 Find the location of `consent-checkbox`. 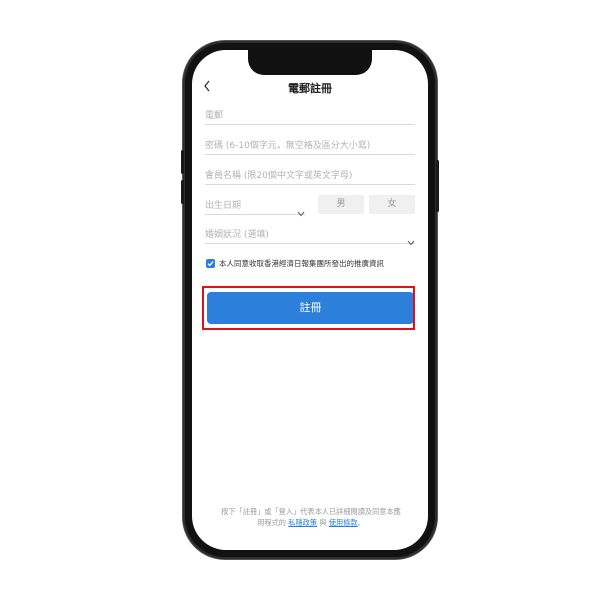

consent-checkbox is located at coordinates (210, 263).